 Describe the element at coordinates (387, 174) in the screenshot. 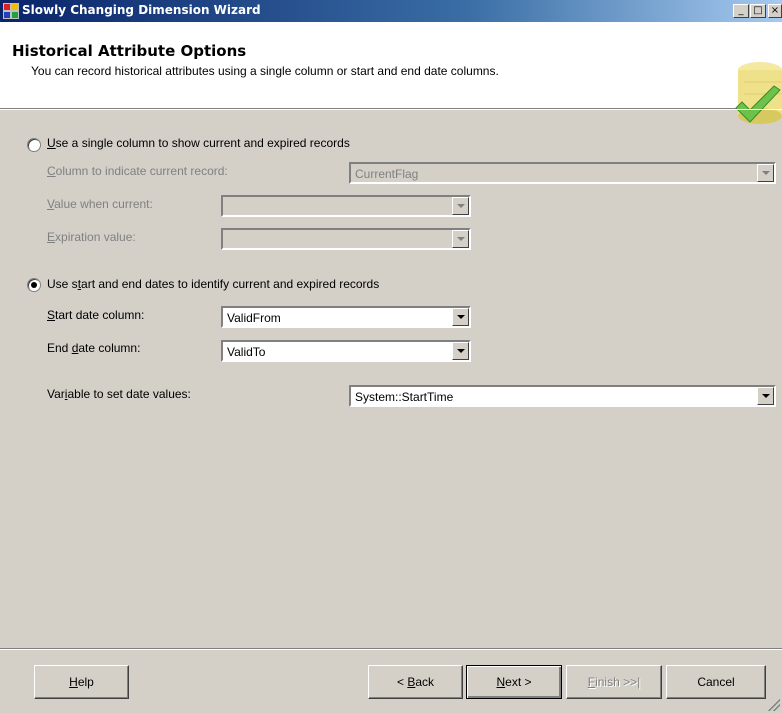

I see `current-record-value: CurrentFlag` at that location.